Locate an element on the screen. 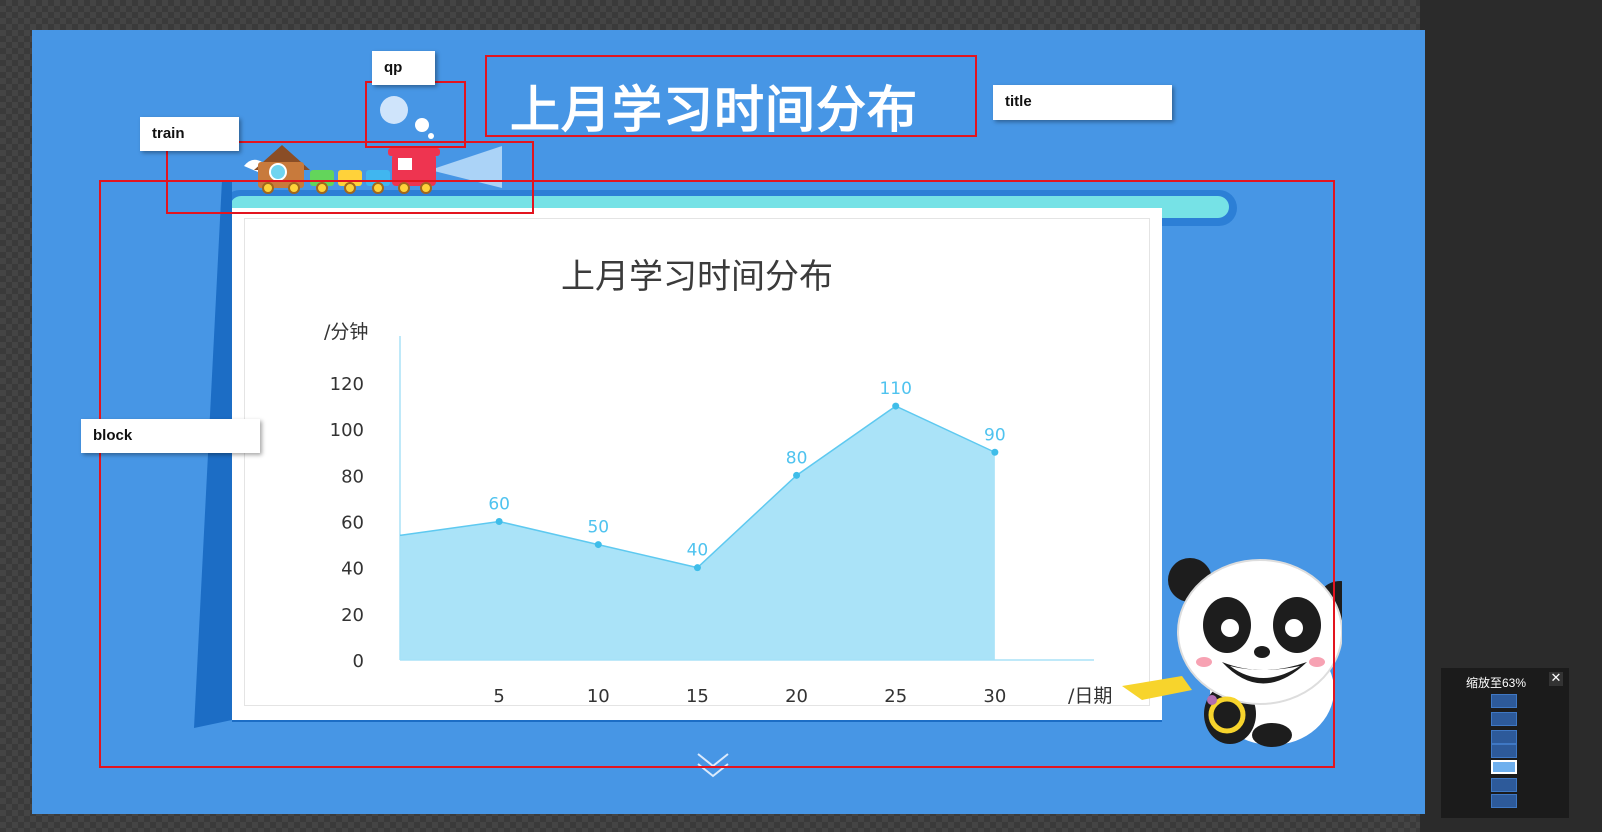 Image resolution: width=1602 pixels, height=832 pixels. annotation-label-title: title is located at coordinates (1082, 102).